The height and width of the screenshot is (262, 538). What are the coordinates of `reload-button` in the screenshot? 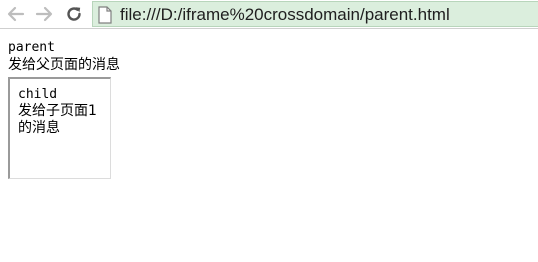 It's located at (74, 14).